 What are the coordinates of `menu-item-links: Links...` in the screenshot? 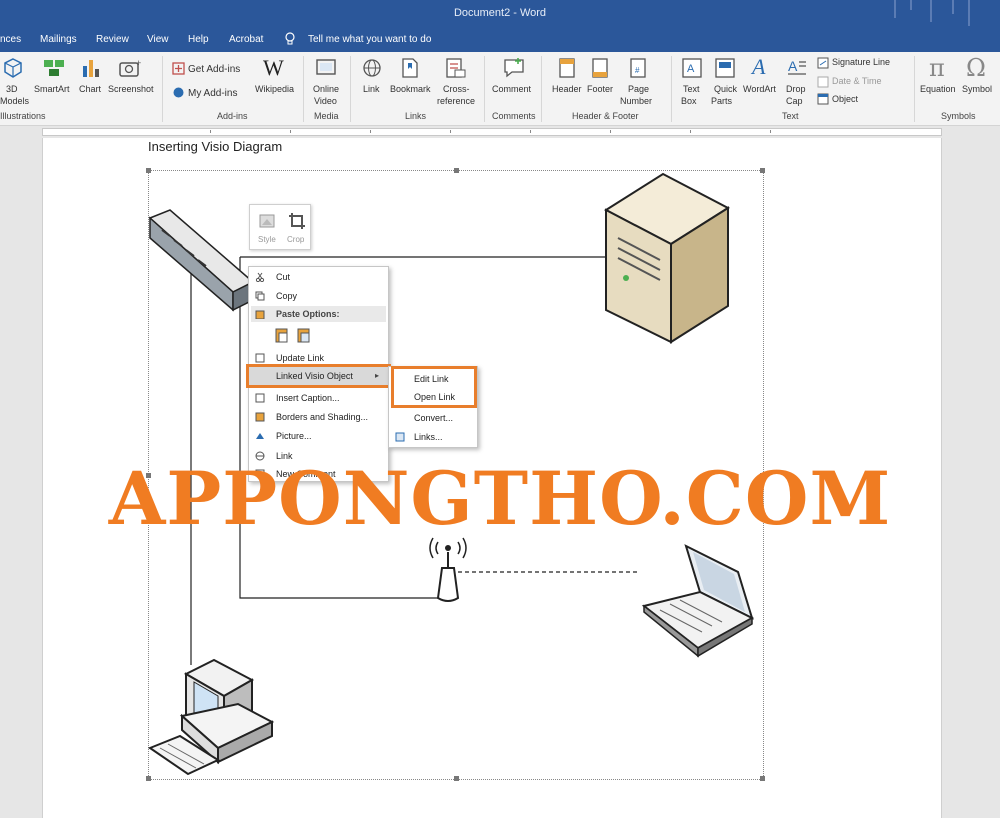 It's located at (428, 437).